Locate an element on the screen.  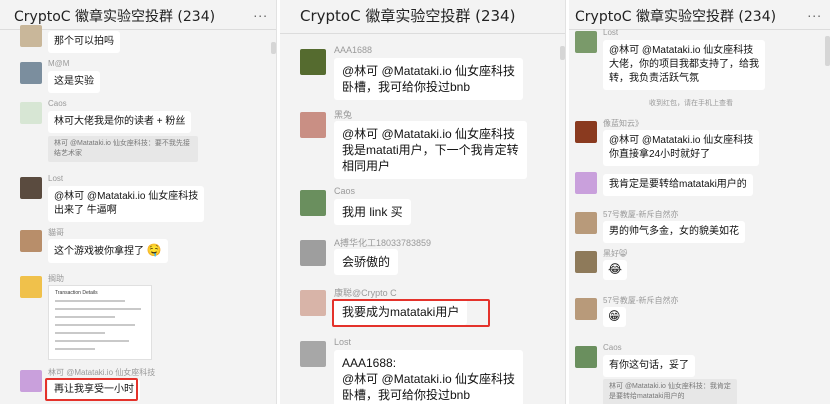
quote-line: 是要转给matataki用户的 is located at coordinates (647, 396).